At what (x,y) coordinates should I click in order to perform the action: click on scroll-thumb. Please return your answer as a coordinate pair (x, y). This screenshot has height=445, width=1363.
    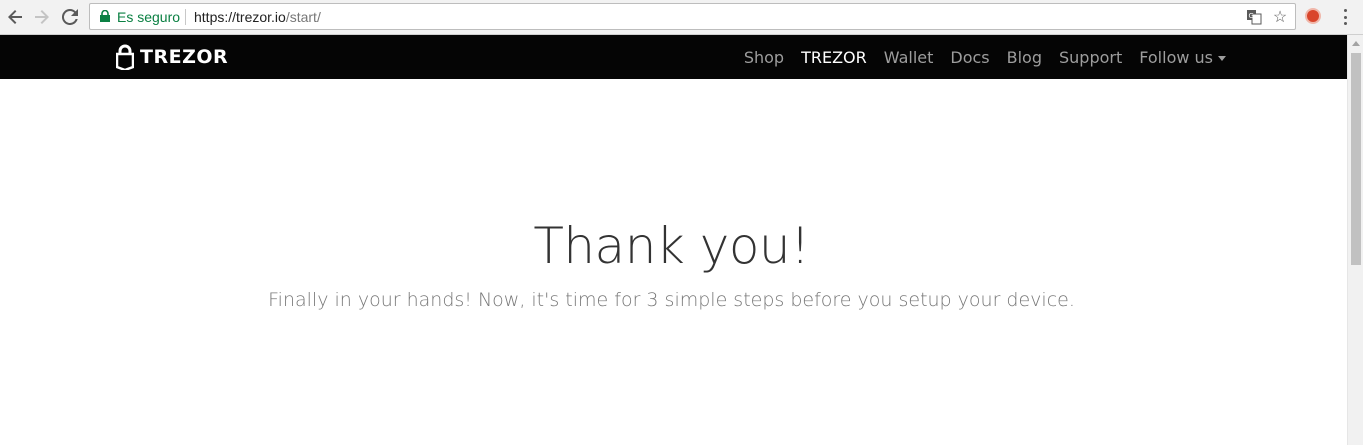
    Looking at the image, I should click on (1356, 159).